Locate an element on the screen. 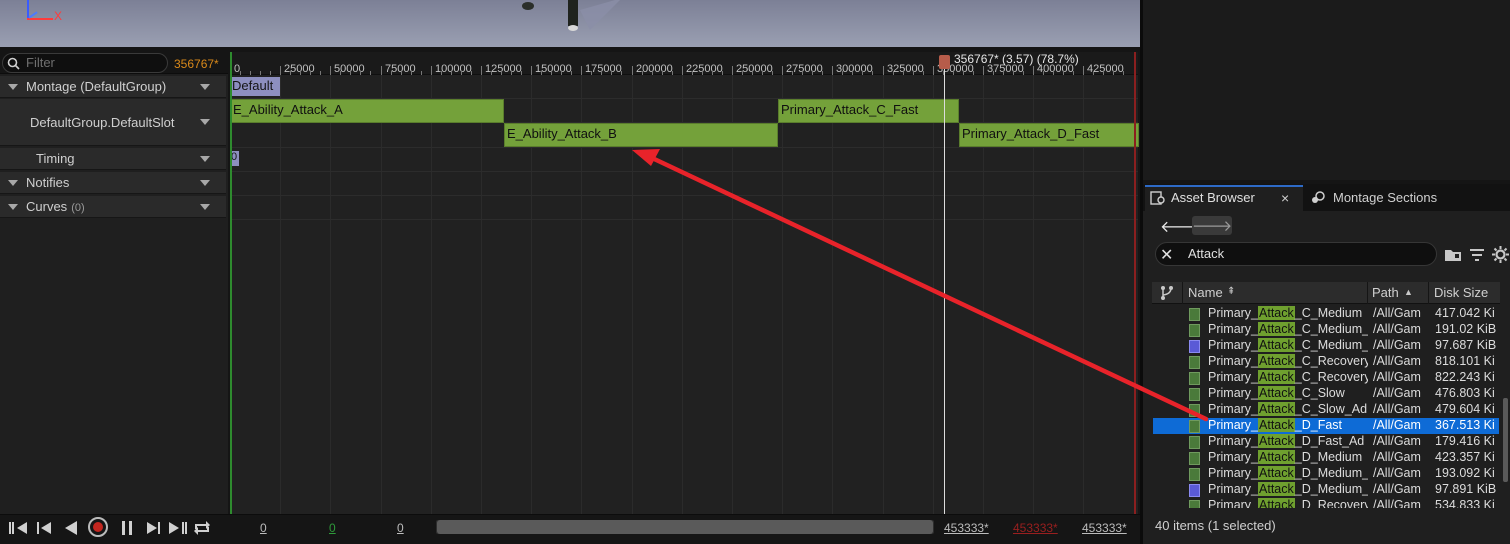 The height and width of the screenshot is (544, 1510). track-curves: Curves (0) is located at coordinates (113, 207).